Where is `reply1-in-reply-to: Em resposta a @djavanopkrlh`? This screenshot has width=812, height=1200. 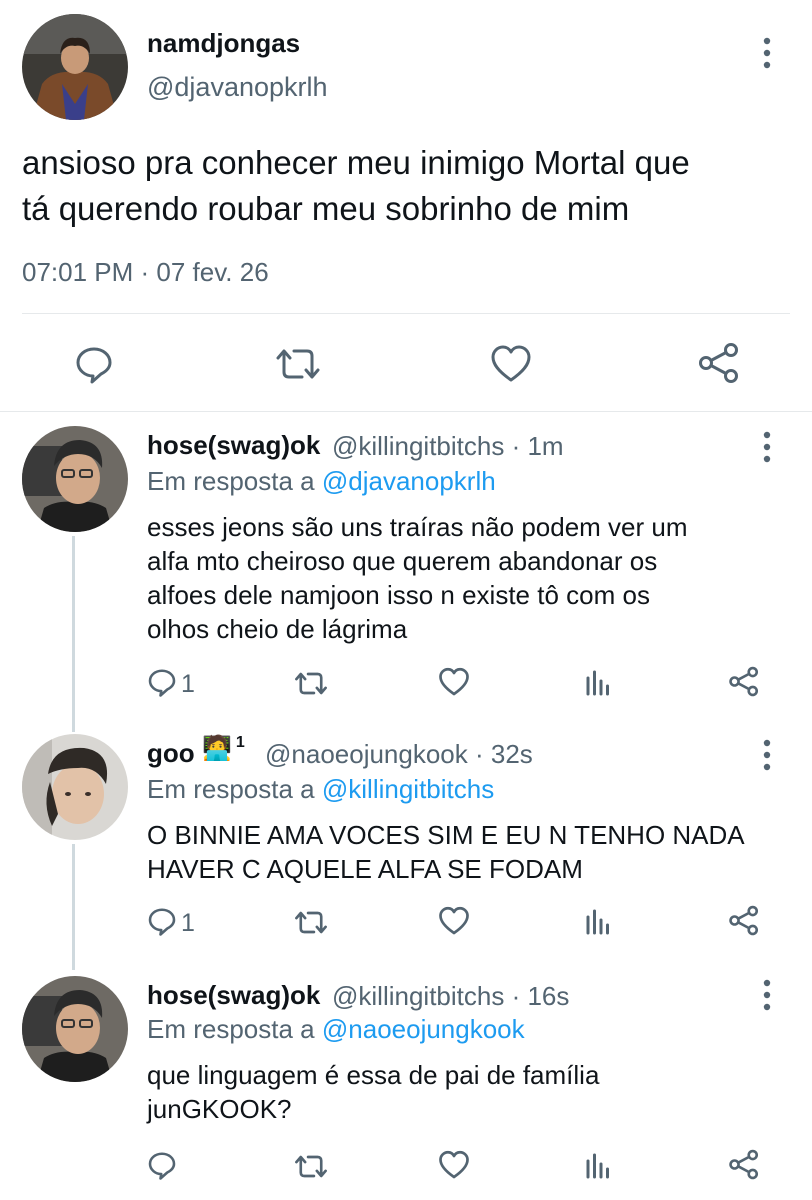
reply1-in-reply-to: Em resposta a @djavanopkrlh is located at coordinates (321, 481).